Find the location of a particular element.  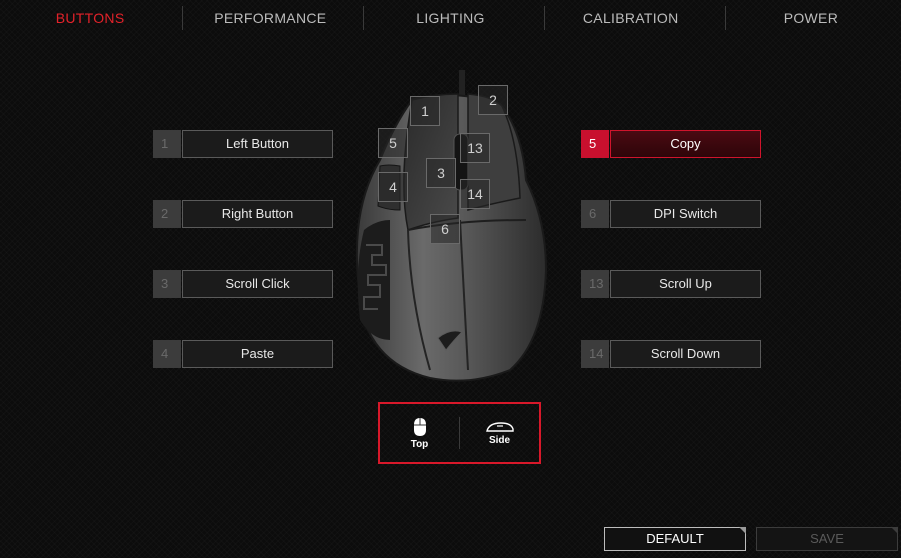

mouse-button-label-13: 13 is located at coordinates (475, 148).